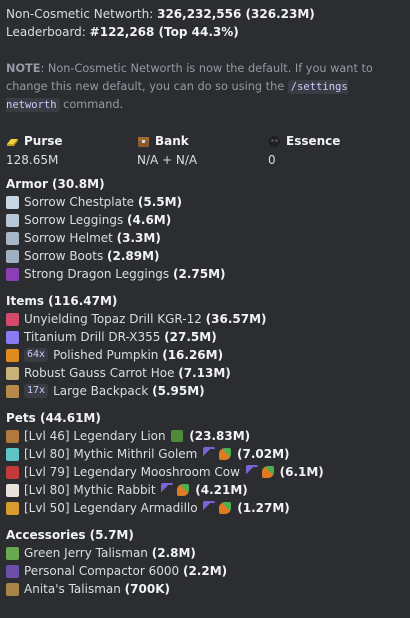 This screenshot has height=618, width=410. What do you see at coordinates (12, 274) in the screenshot?
I see `dragon-leggings-icon` at bounding box center [12, 274].